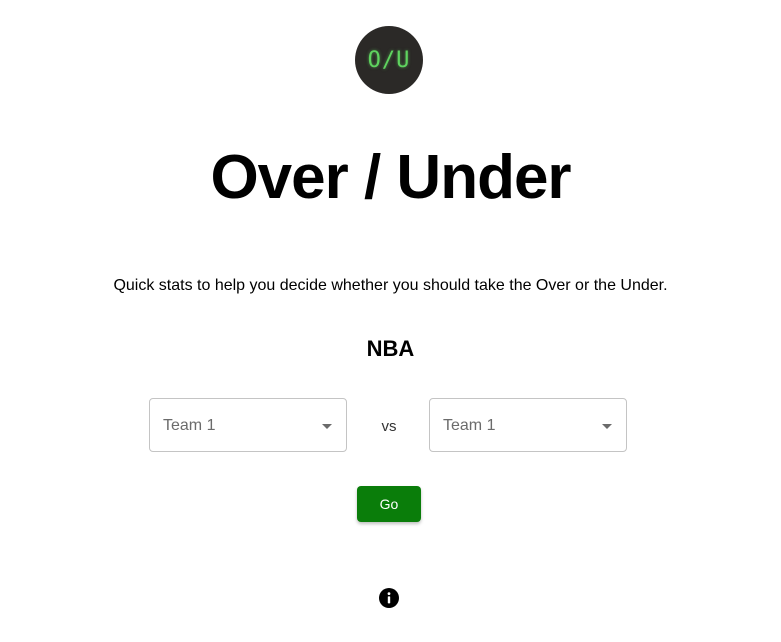  I want to click on logo-text: O/U, so click(389, 60).